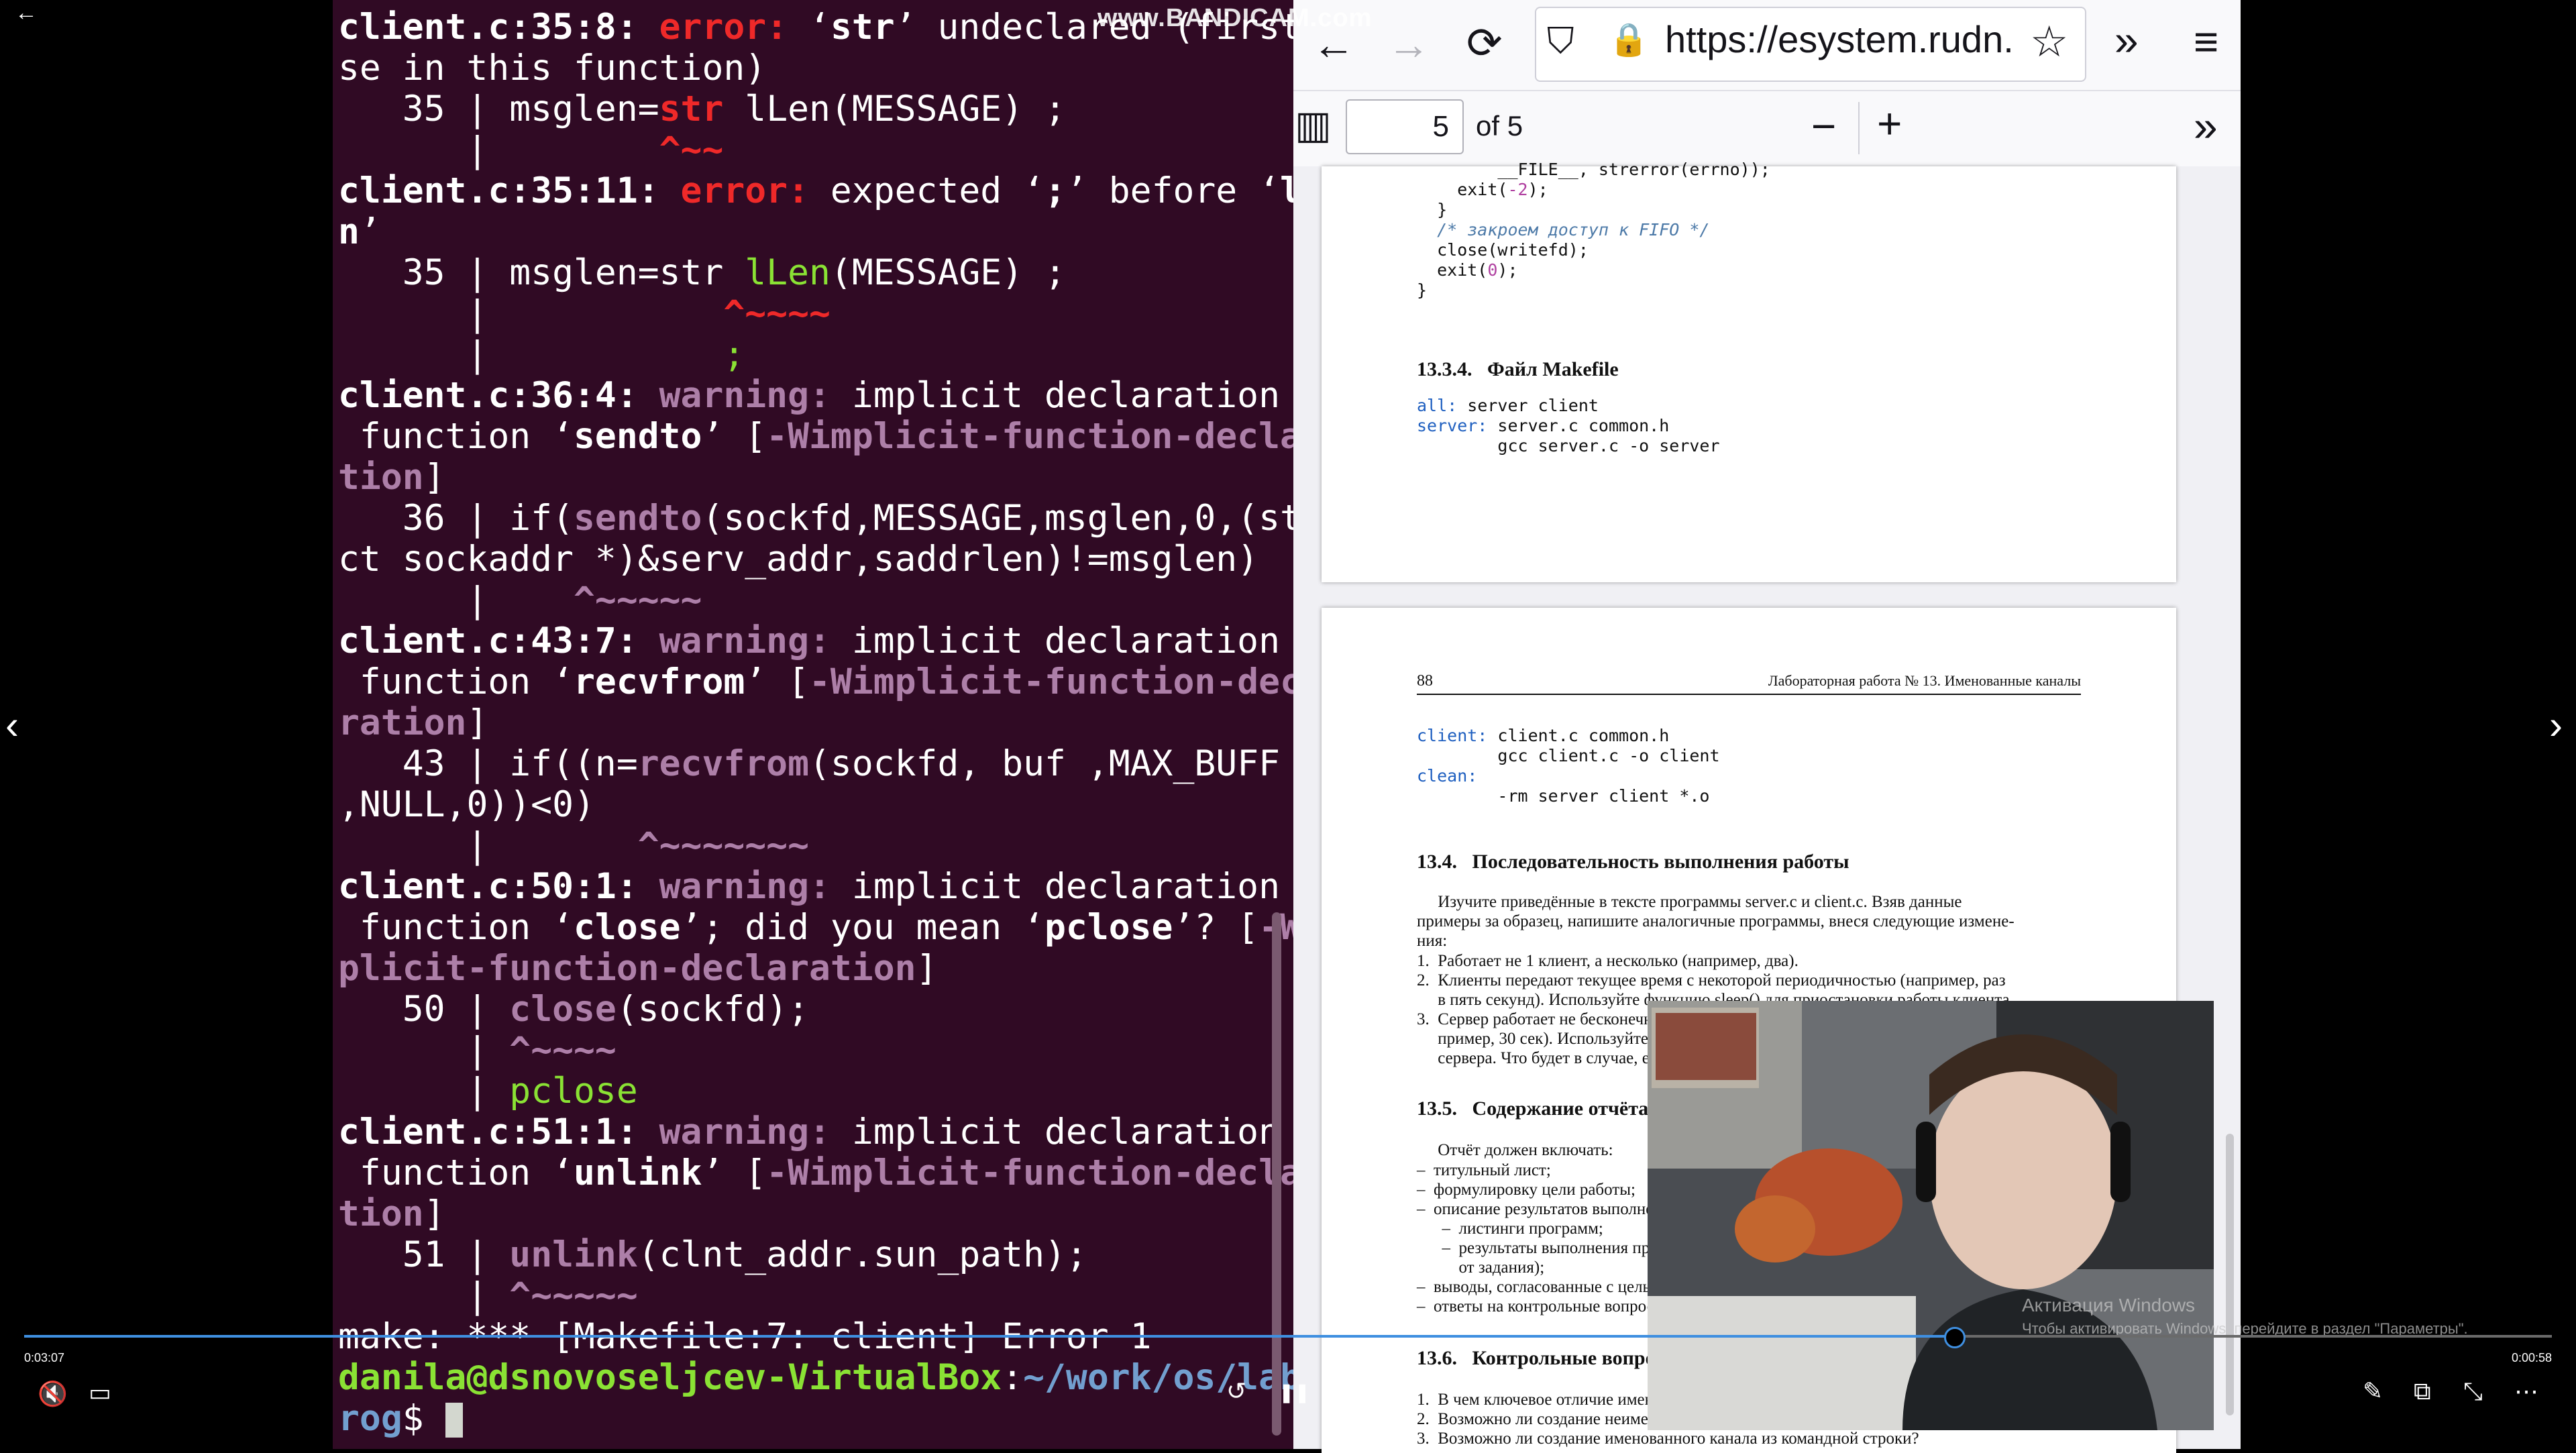  Describe the element at coordinates (755, 1132) in the screenshot. I see `text-segment: warning:` at that location.